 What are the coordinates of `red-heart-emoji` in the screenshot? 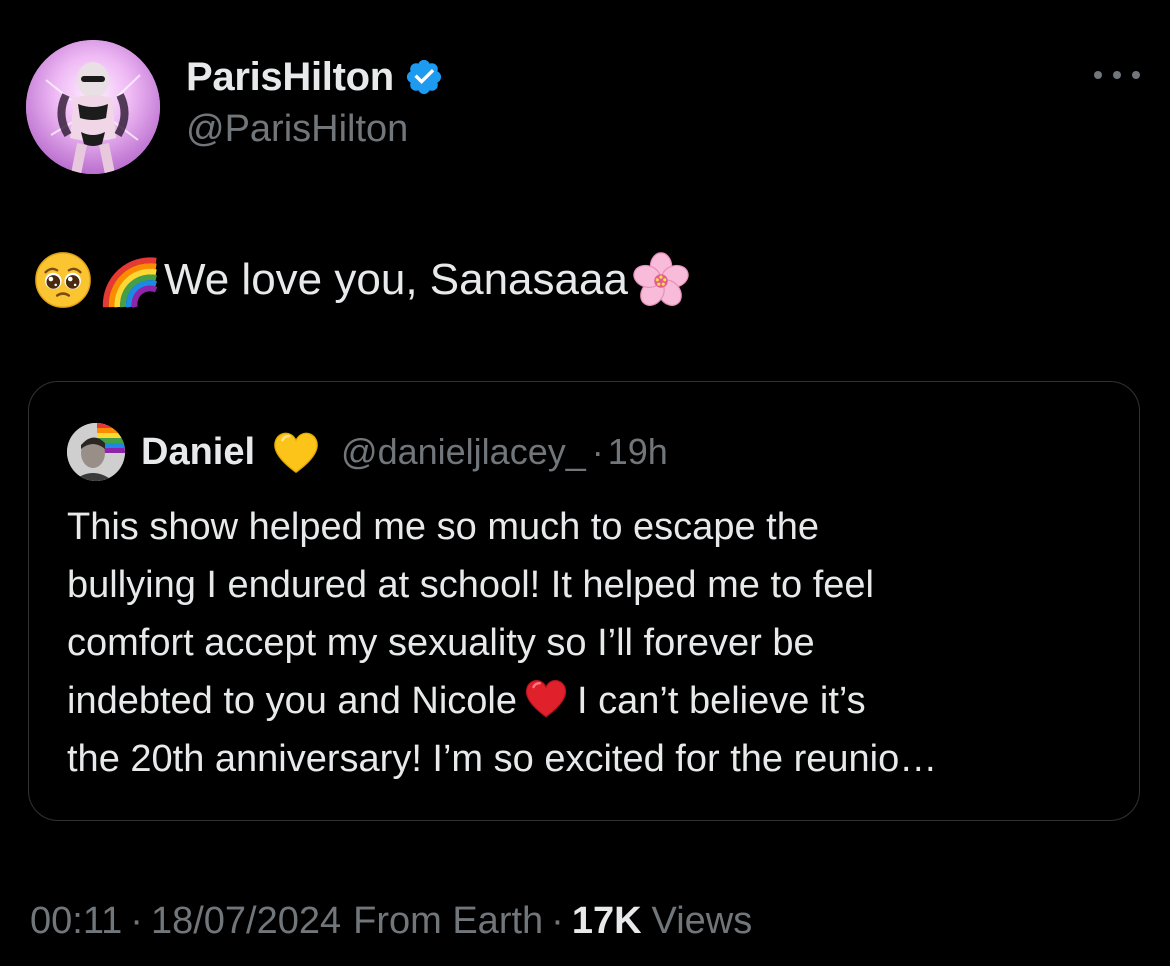 It's located at (546, 698).